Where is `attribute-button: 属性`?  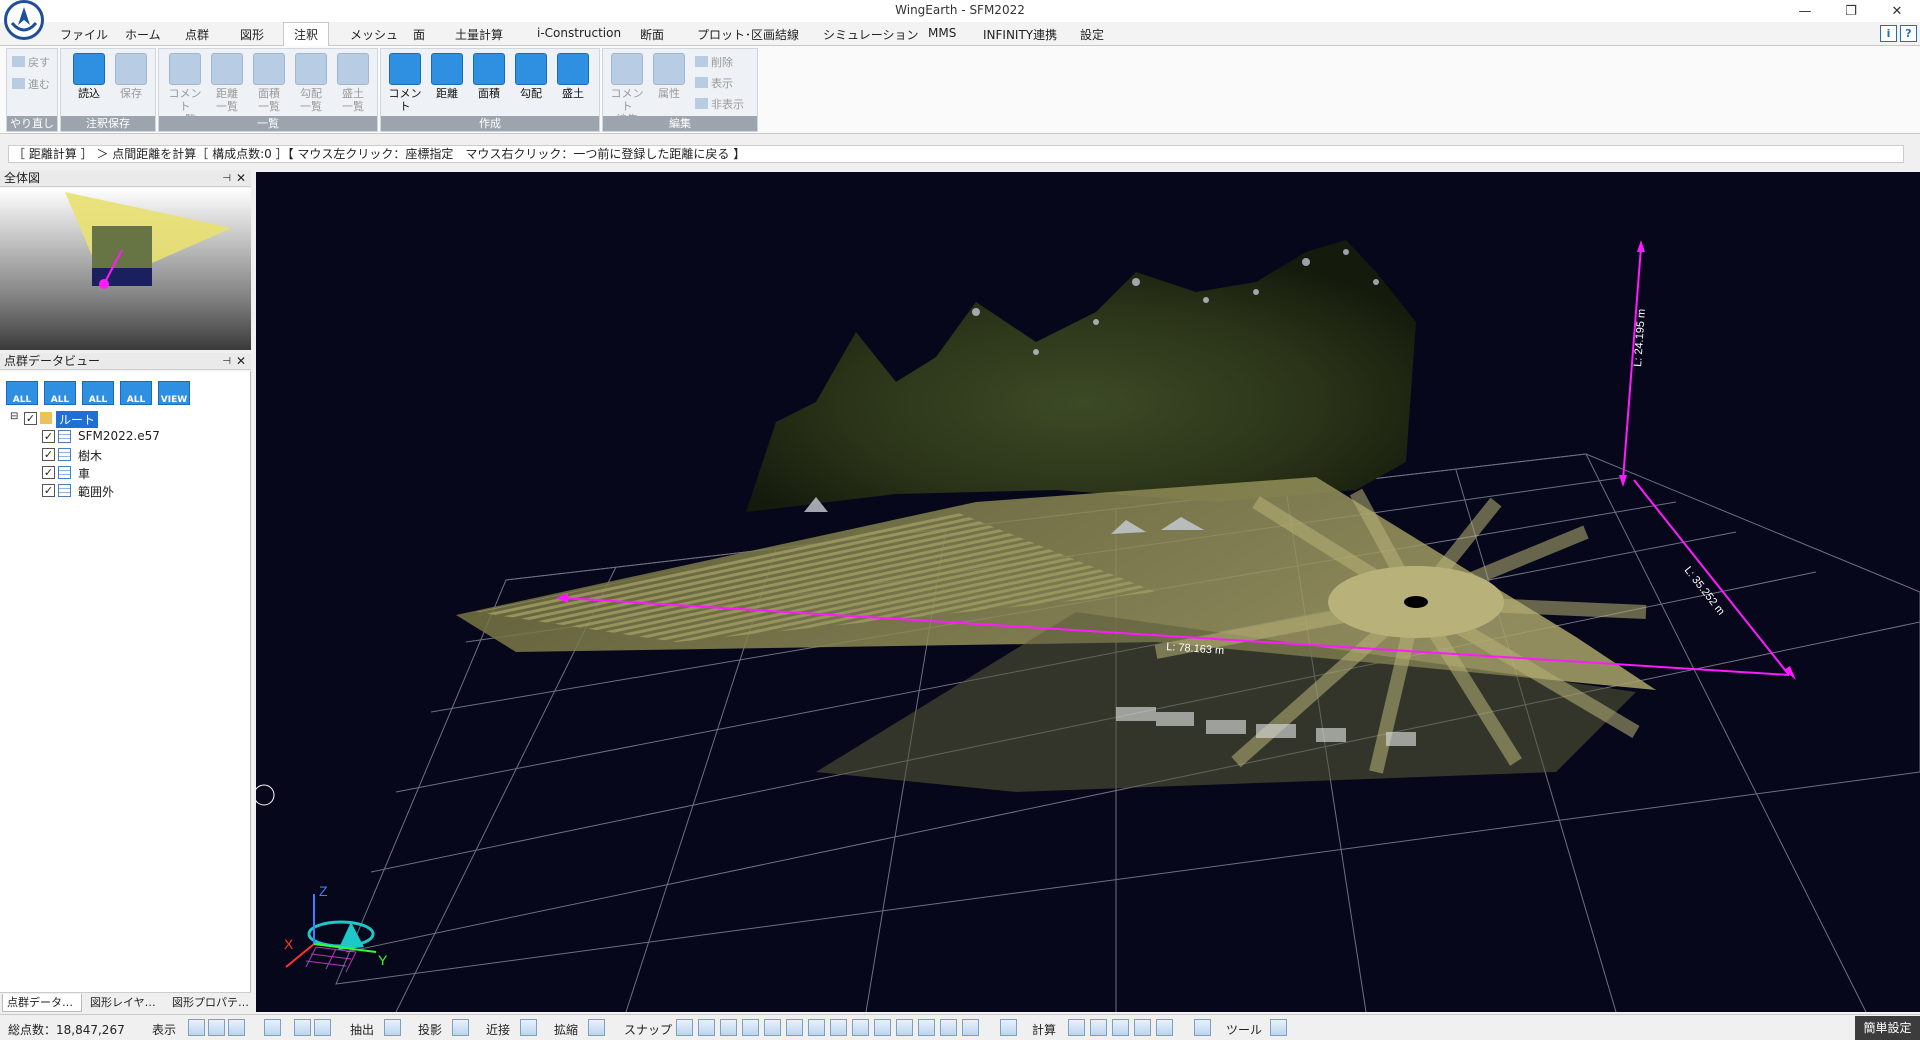 attribute-button: 属性 is located at coordinates (669, 84).